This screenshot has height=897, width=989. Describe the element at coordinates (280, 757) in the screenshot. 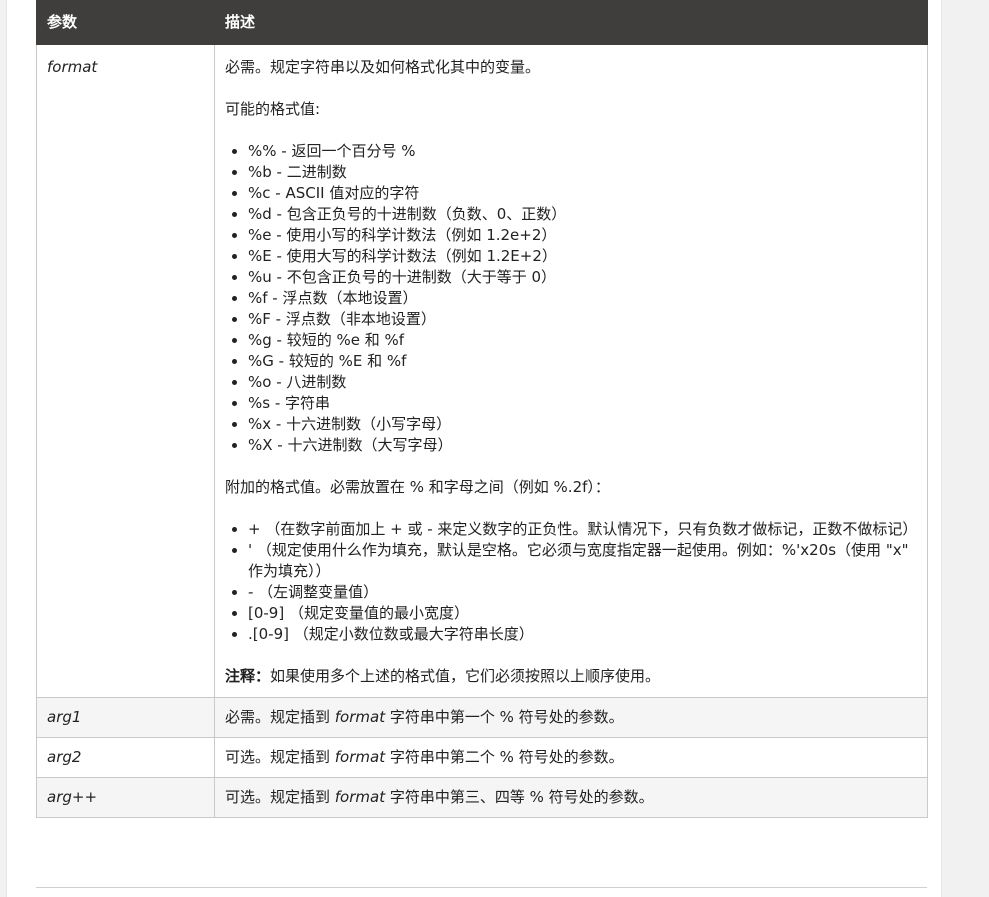

I see `desc-arg2-pre: 可选。规定插到` at that location.